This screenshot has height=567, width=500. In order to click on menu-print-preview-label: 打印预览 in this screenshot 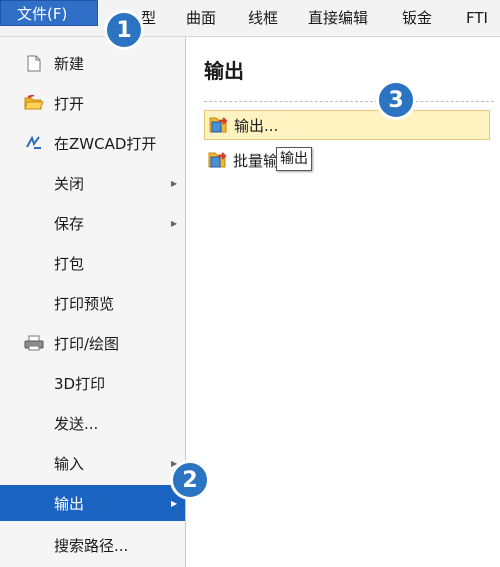, I will do `click(84, 303)`.